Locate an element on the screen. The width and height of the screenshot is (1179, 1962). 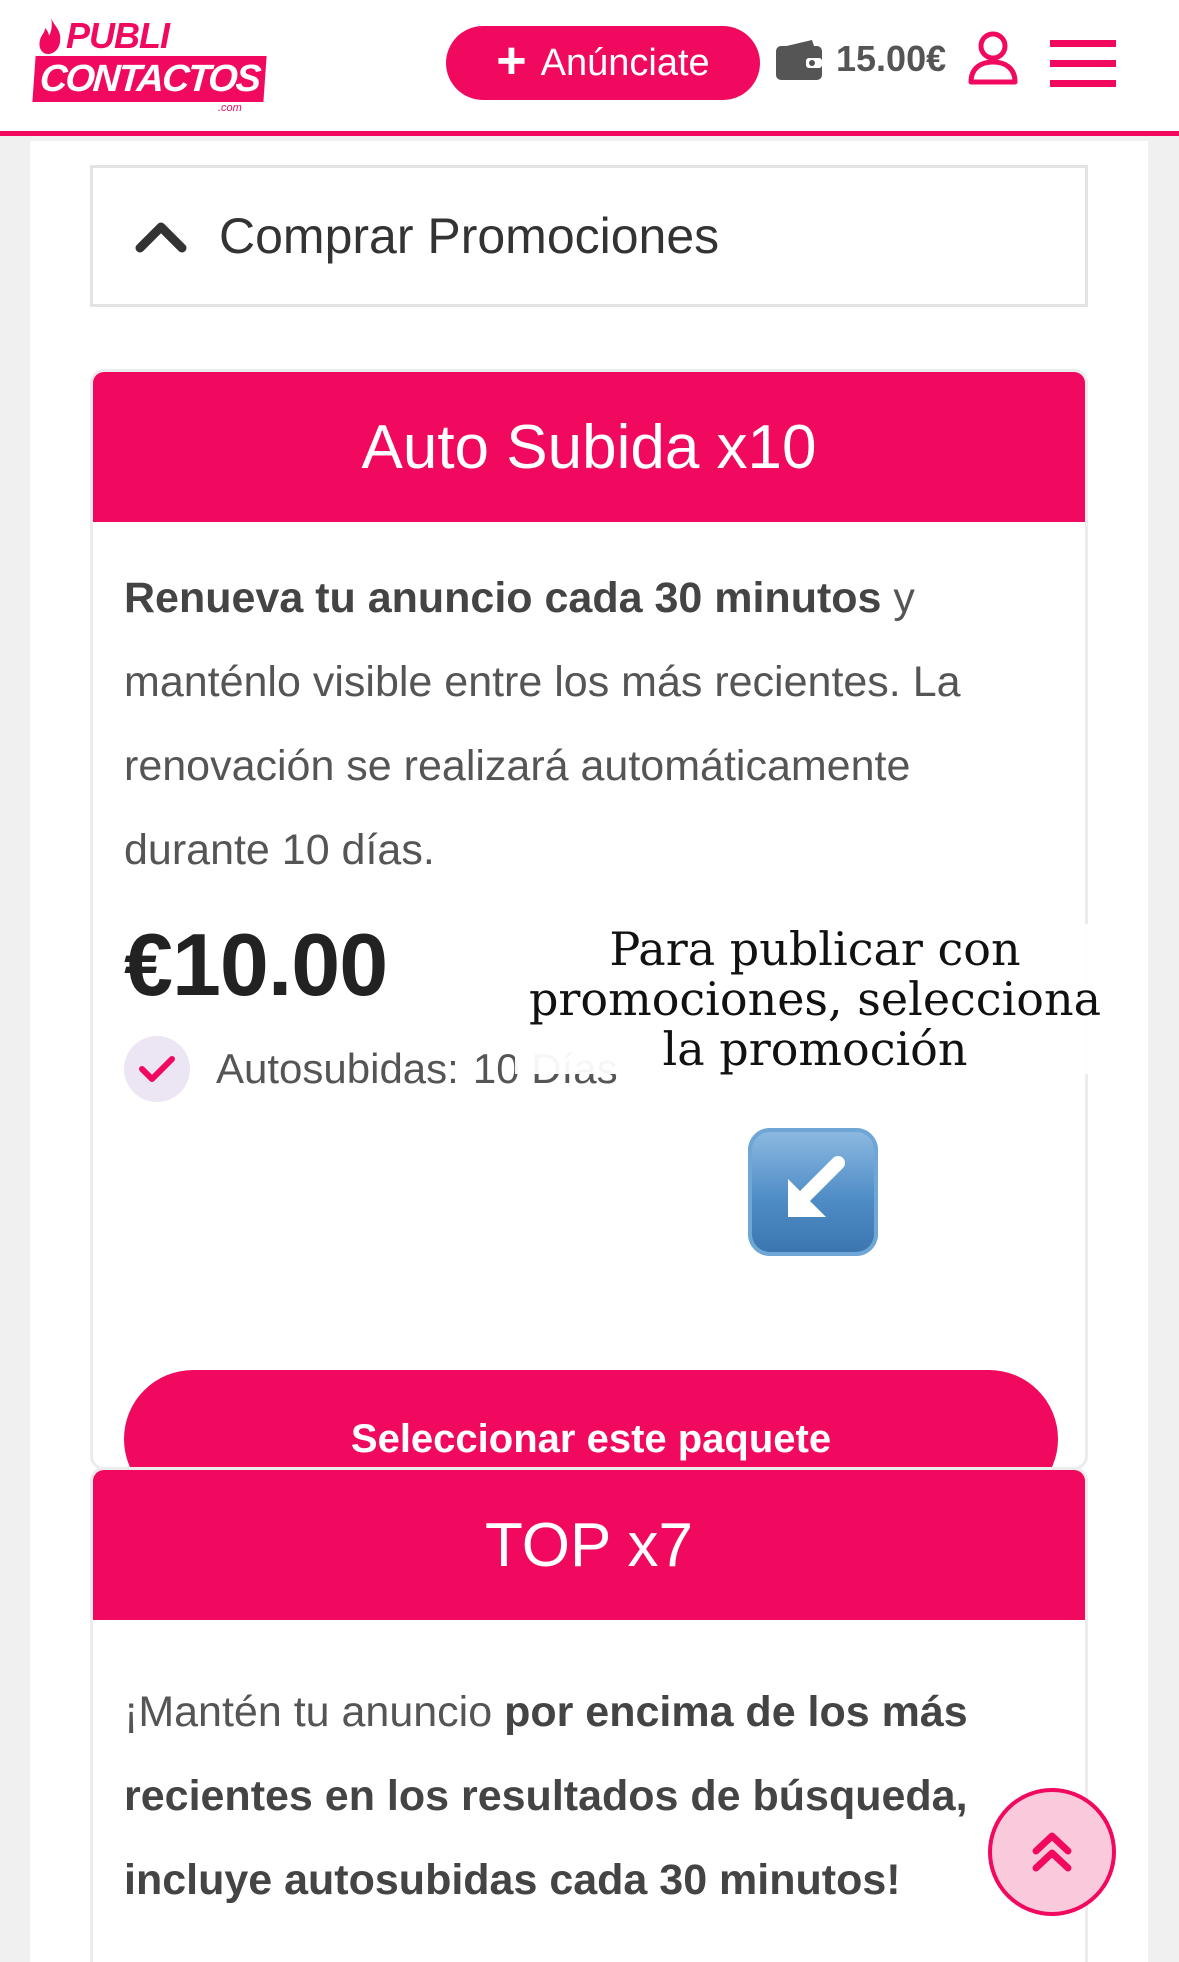
top-header: PUBLI CONTACTOS .com + Anúnciate 15.00€ is located at coordinates (589, 68).